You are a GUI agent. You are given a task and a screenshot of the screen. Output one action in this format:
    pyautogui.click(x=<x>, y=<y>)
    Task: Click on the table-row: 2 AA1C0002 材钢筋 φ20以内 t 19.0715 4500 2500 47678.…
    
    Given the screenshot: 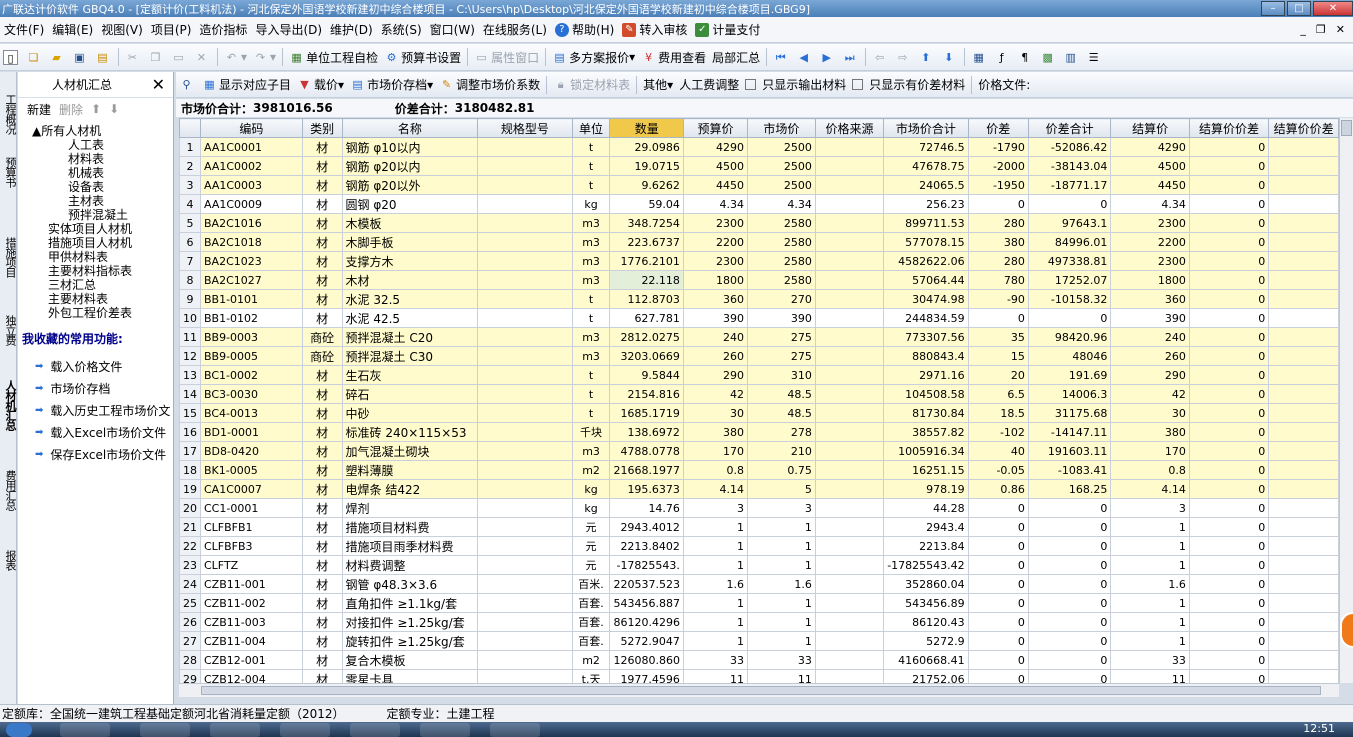 What is the action you would take?
    pyautogui.click(x=759, y=166)
    